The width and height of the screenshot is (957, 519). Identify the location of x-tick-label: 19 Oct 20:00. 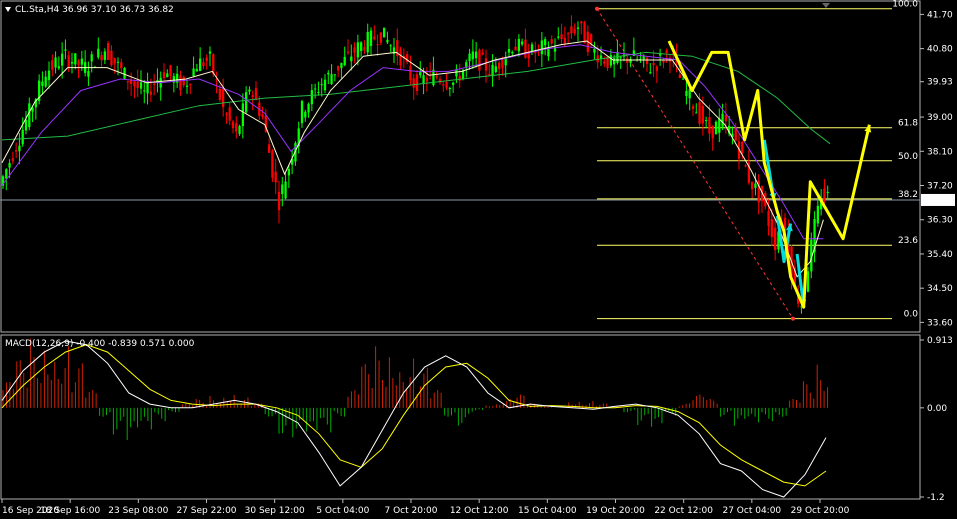
(615, 511).